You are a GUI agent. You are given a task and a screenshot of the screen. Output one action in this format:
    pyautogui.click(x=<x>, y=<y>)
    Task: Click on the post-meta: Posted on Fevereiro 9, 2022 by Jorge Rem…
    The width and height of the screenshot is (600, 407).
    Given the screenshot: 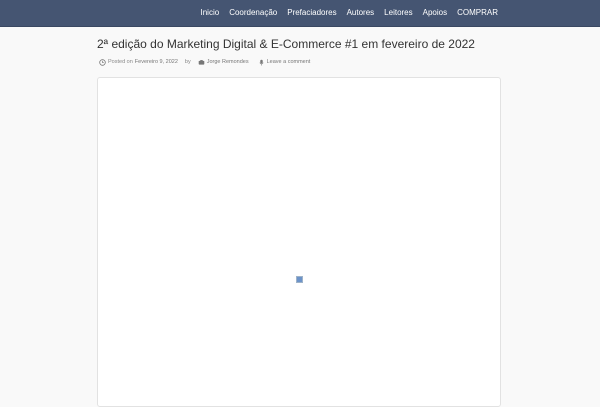 What is the action you would take?
    pyautogui.click(x=204, y=62)
    